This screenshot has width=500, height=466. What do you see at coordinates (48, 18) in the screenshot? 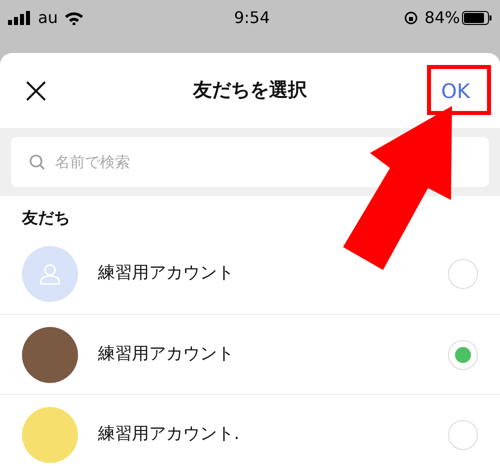
I see `carrier-label: au` at bounding box center [48, 18].